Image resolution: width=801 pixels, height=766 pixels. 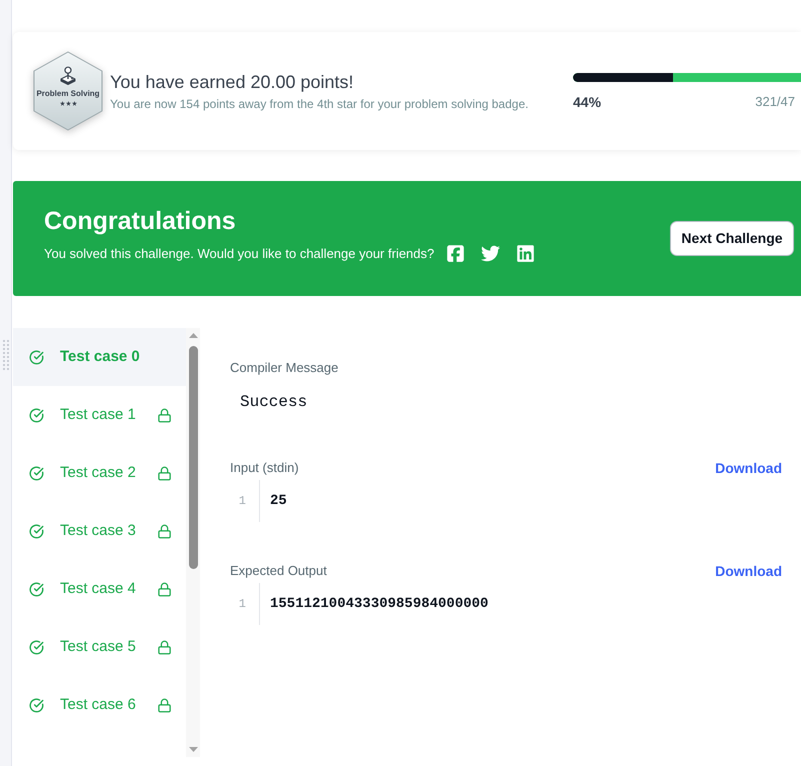 I want to click on code-line: 15511210043330985984000000, so click(x=379, y=604).